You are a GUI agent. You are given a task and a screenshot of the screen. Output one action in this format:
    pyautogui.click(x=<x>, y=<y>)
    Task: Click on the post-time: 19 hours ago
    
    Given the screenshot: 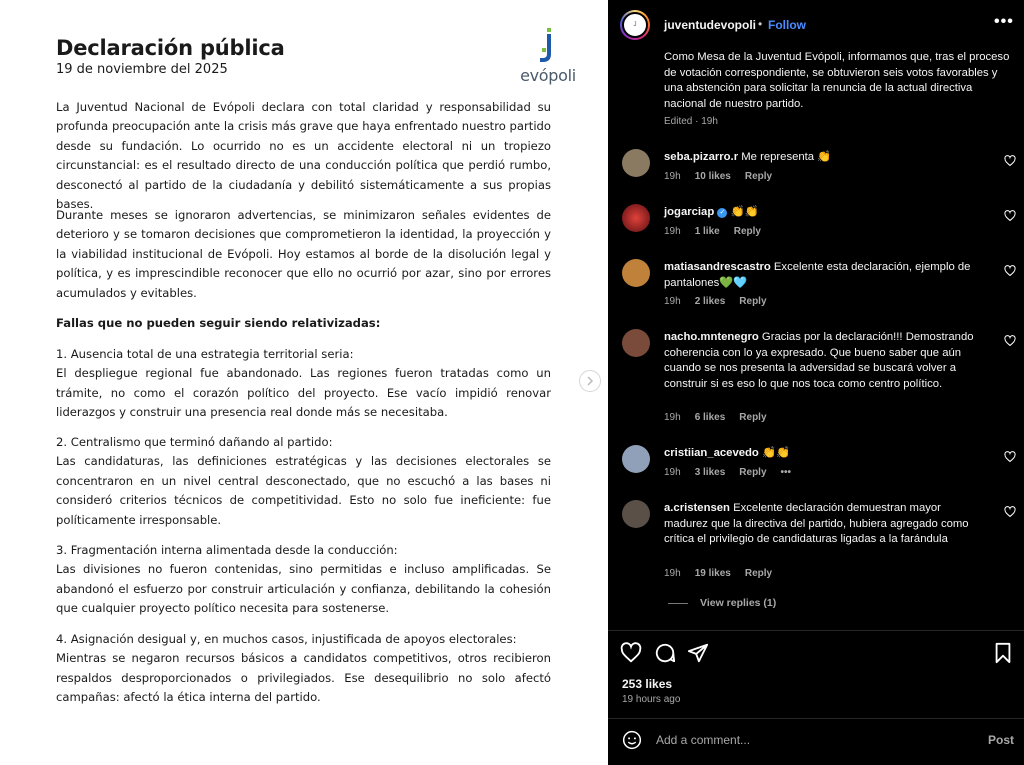 What is the action you would take?
    pyautogui.click(x=651, y=699)
    